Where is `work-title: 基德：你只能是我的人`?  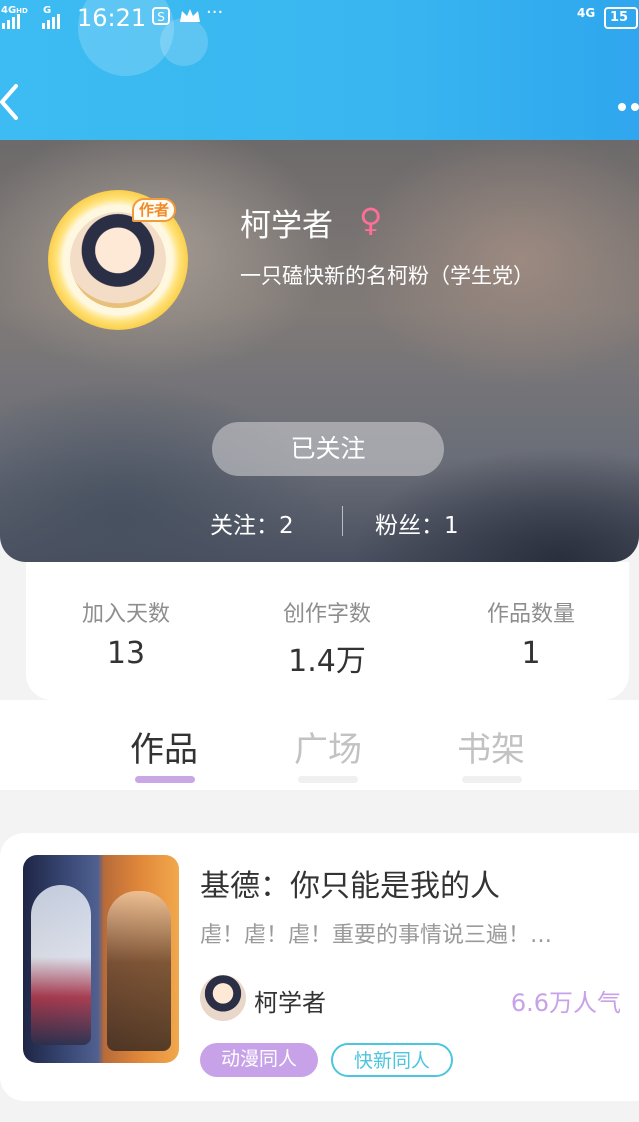 work-title: 基德：你只能是我的人 is located at coordinates (350, 883).